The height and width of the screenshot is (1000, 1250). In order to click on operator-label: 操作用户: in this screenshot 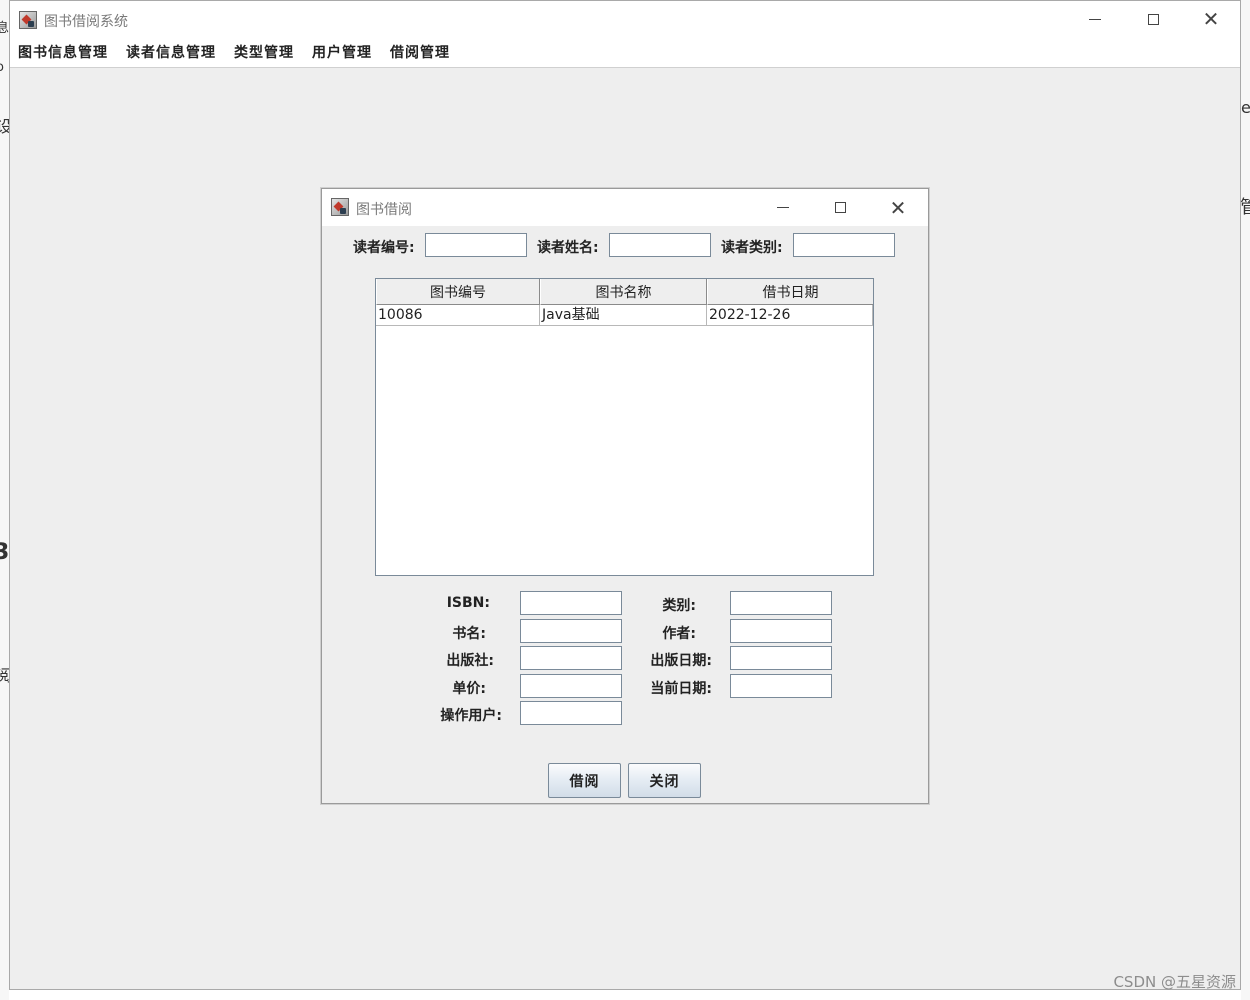, I will do `click(471, 716)`.